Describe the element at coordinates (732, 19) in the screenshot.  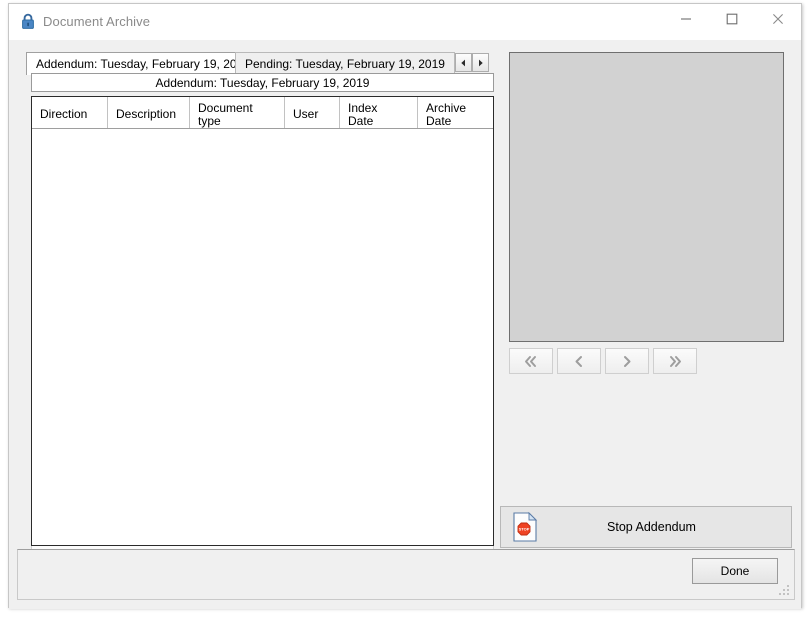
I see `maximize-button` at that location.